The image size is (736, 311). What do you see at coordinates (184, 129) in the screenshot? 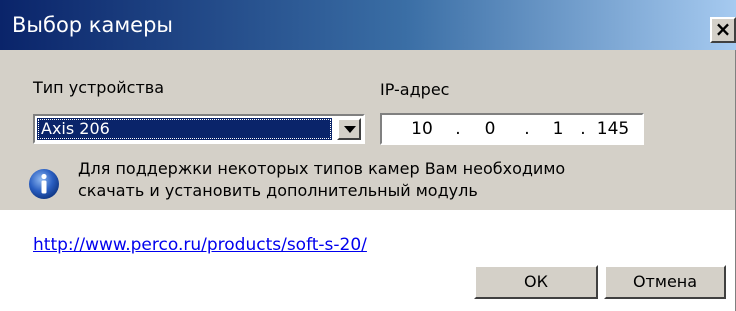
I see `device-type-selected-value: Axis 206` at bounding box center [184, 129].